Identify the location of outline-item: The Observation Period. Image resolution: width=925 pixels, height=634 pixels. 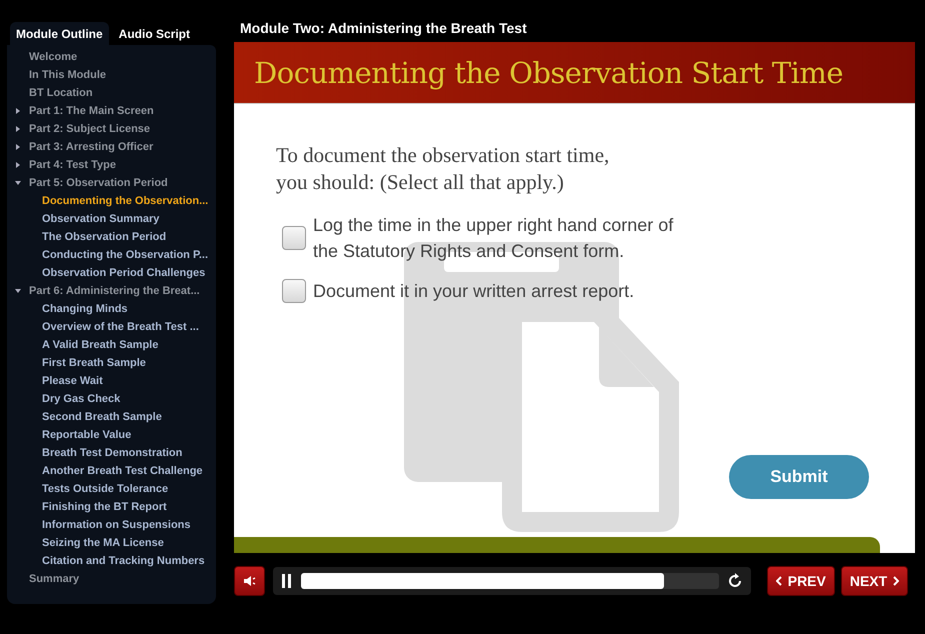
(104, 237).